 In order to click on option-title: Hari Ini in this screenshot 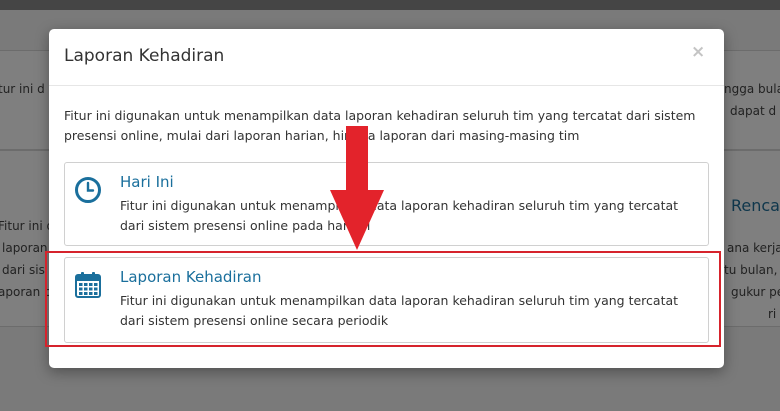, I will do `click(147, 182)`.